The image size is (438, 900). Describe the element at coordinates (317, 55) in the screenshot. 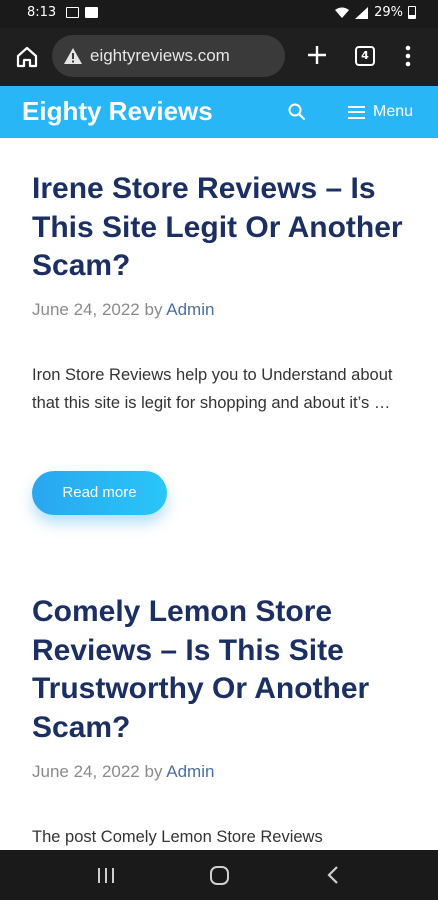

I see `plus-icon` at that location.